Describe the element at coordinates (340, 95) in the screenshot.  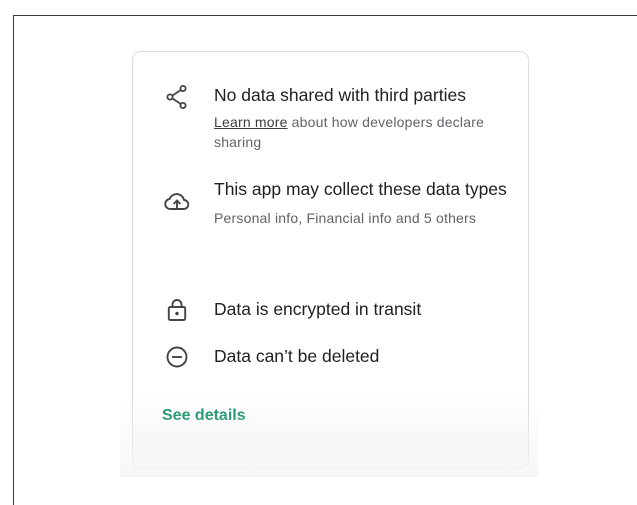
I see `item-title: No data shared with third parties` at that location.